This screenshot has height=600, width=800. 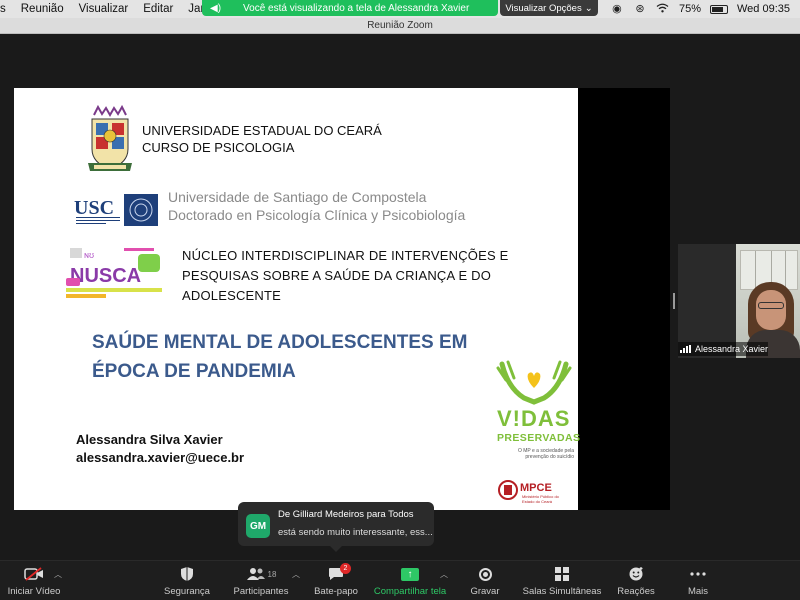 I want to click on record-button: Gravar, so click(x=485, y=582).